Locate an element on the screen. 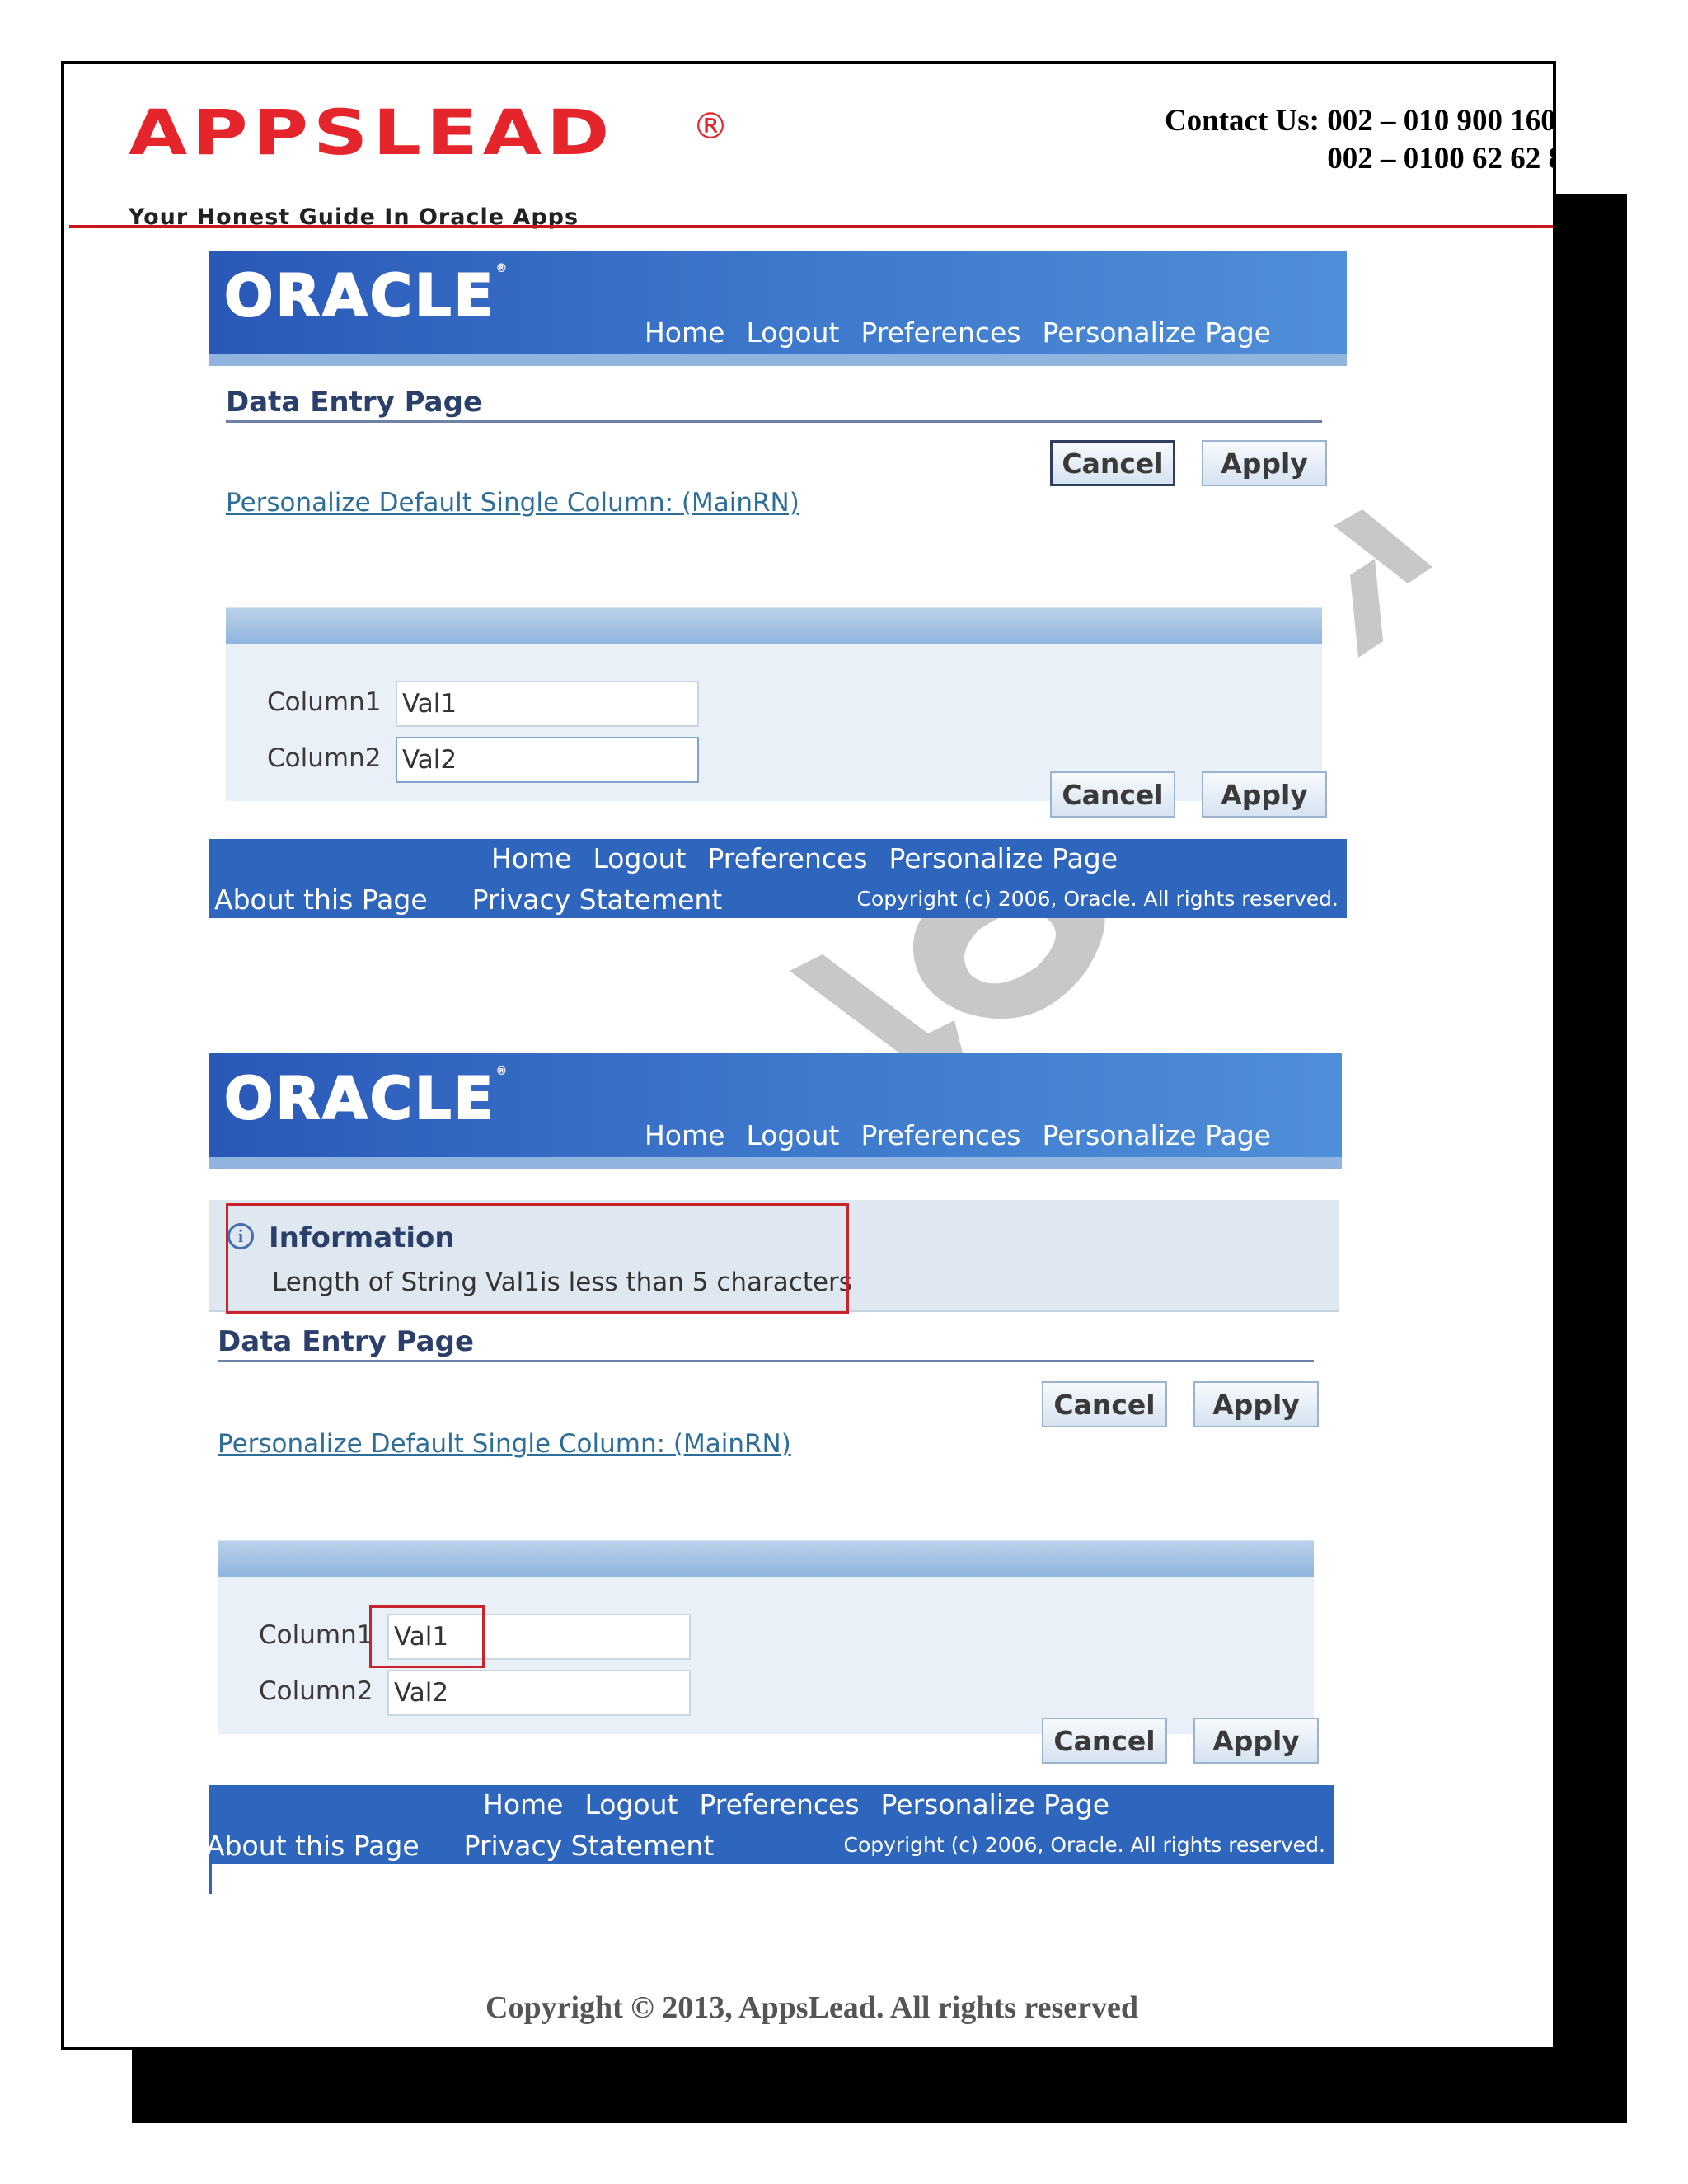  highlight-box-message is located at coordinates (537, 1258).